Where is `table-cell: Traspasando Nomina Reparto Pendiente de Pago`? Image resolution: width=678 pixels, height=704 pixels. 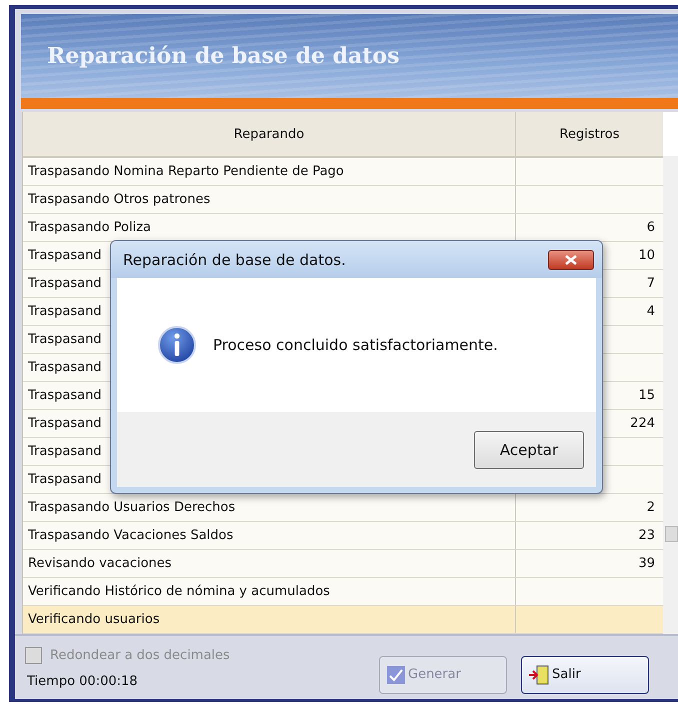
table-cell: Traspasando Nomina Reparto Pendiente de Pago is located at coordinates (269, 171).